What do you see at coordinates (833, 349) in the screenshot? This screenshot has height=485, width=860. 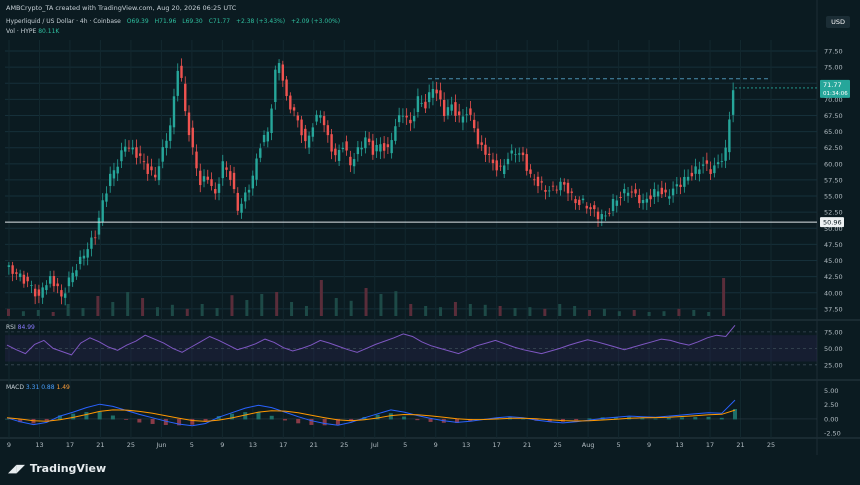 I see `rsi-tick-label: 50.00` at bounding box center [833, 349].